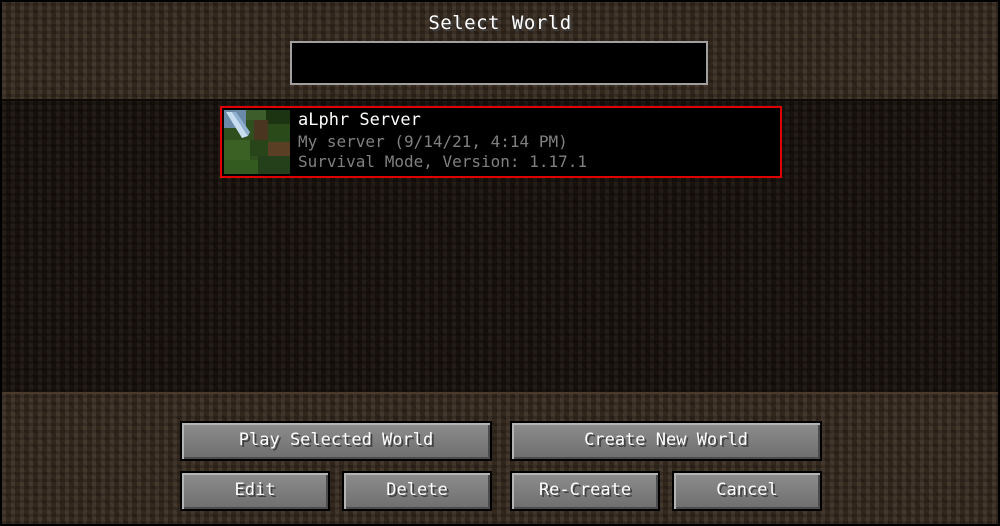 The width and height of the screenshot is (1000, 526). I want to click on world-name: aLphr Server, so click(359, 120).